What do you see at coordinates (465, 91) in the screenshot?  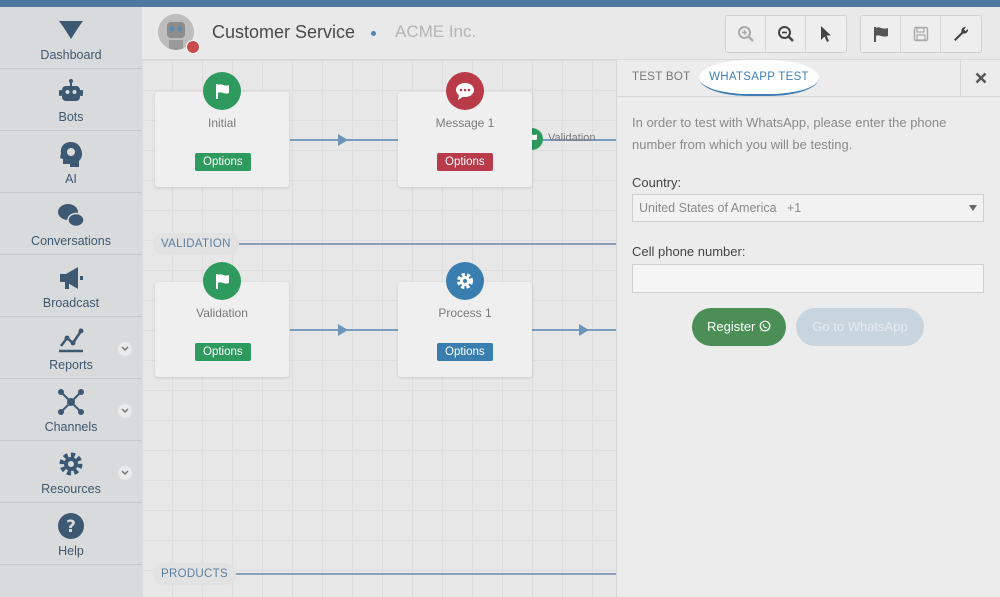 I see `chat-bubble-icon` at bounding box center [465, 91].